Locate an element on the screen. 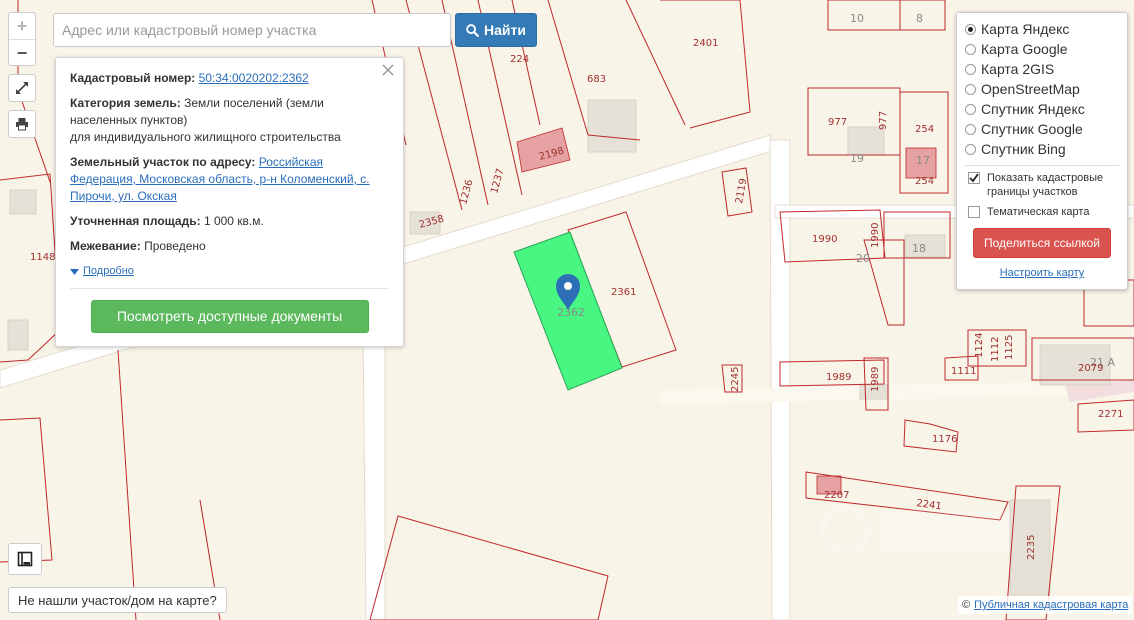  label-1148: 1148 is located at coordinates (42, 257).